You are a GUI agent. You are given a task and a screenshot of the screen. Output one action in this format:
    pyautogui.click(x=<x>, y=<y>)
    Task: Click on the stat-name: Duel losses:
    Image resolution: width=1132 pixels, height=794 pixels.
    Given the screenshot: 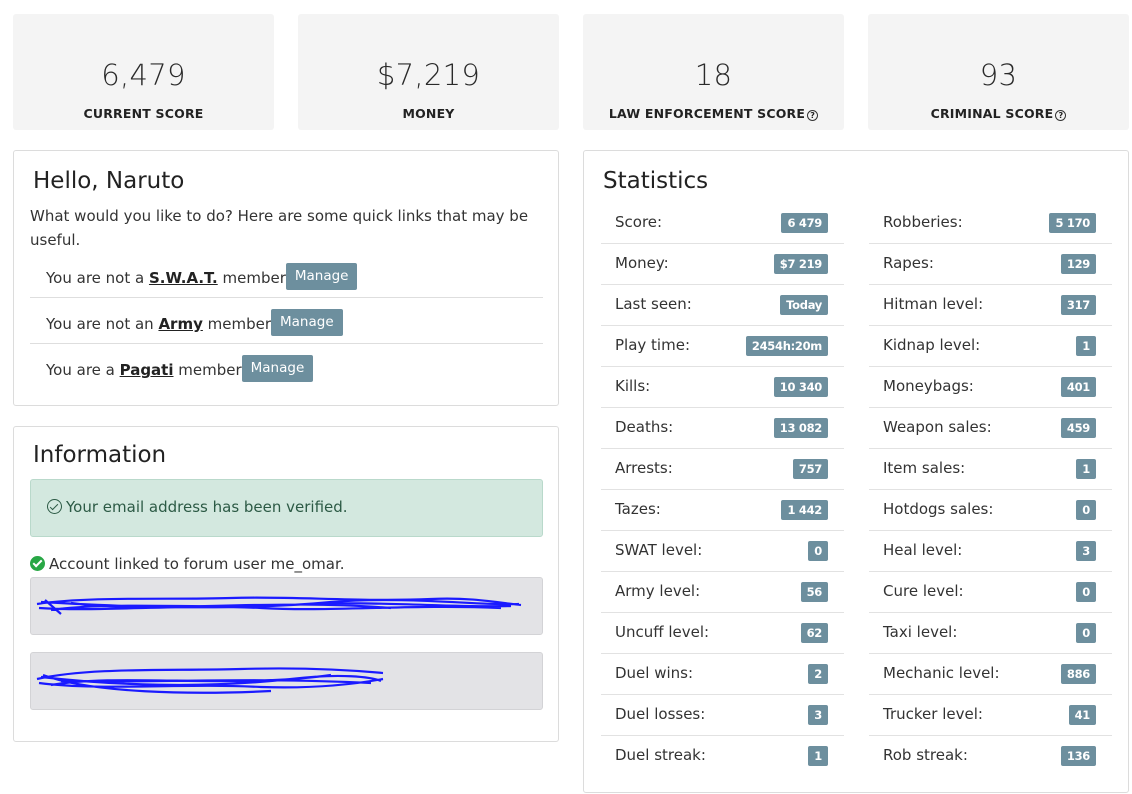 What is the action you would take?
    pyautogui.click(x=660, y=714)
    